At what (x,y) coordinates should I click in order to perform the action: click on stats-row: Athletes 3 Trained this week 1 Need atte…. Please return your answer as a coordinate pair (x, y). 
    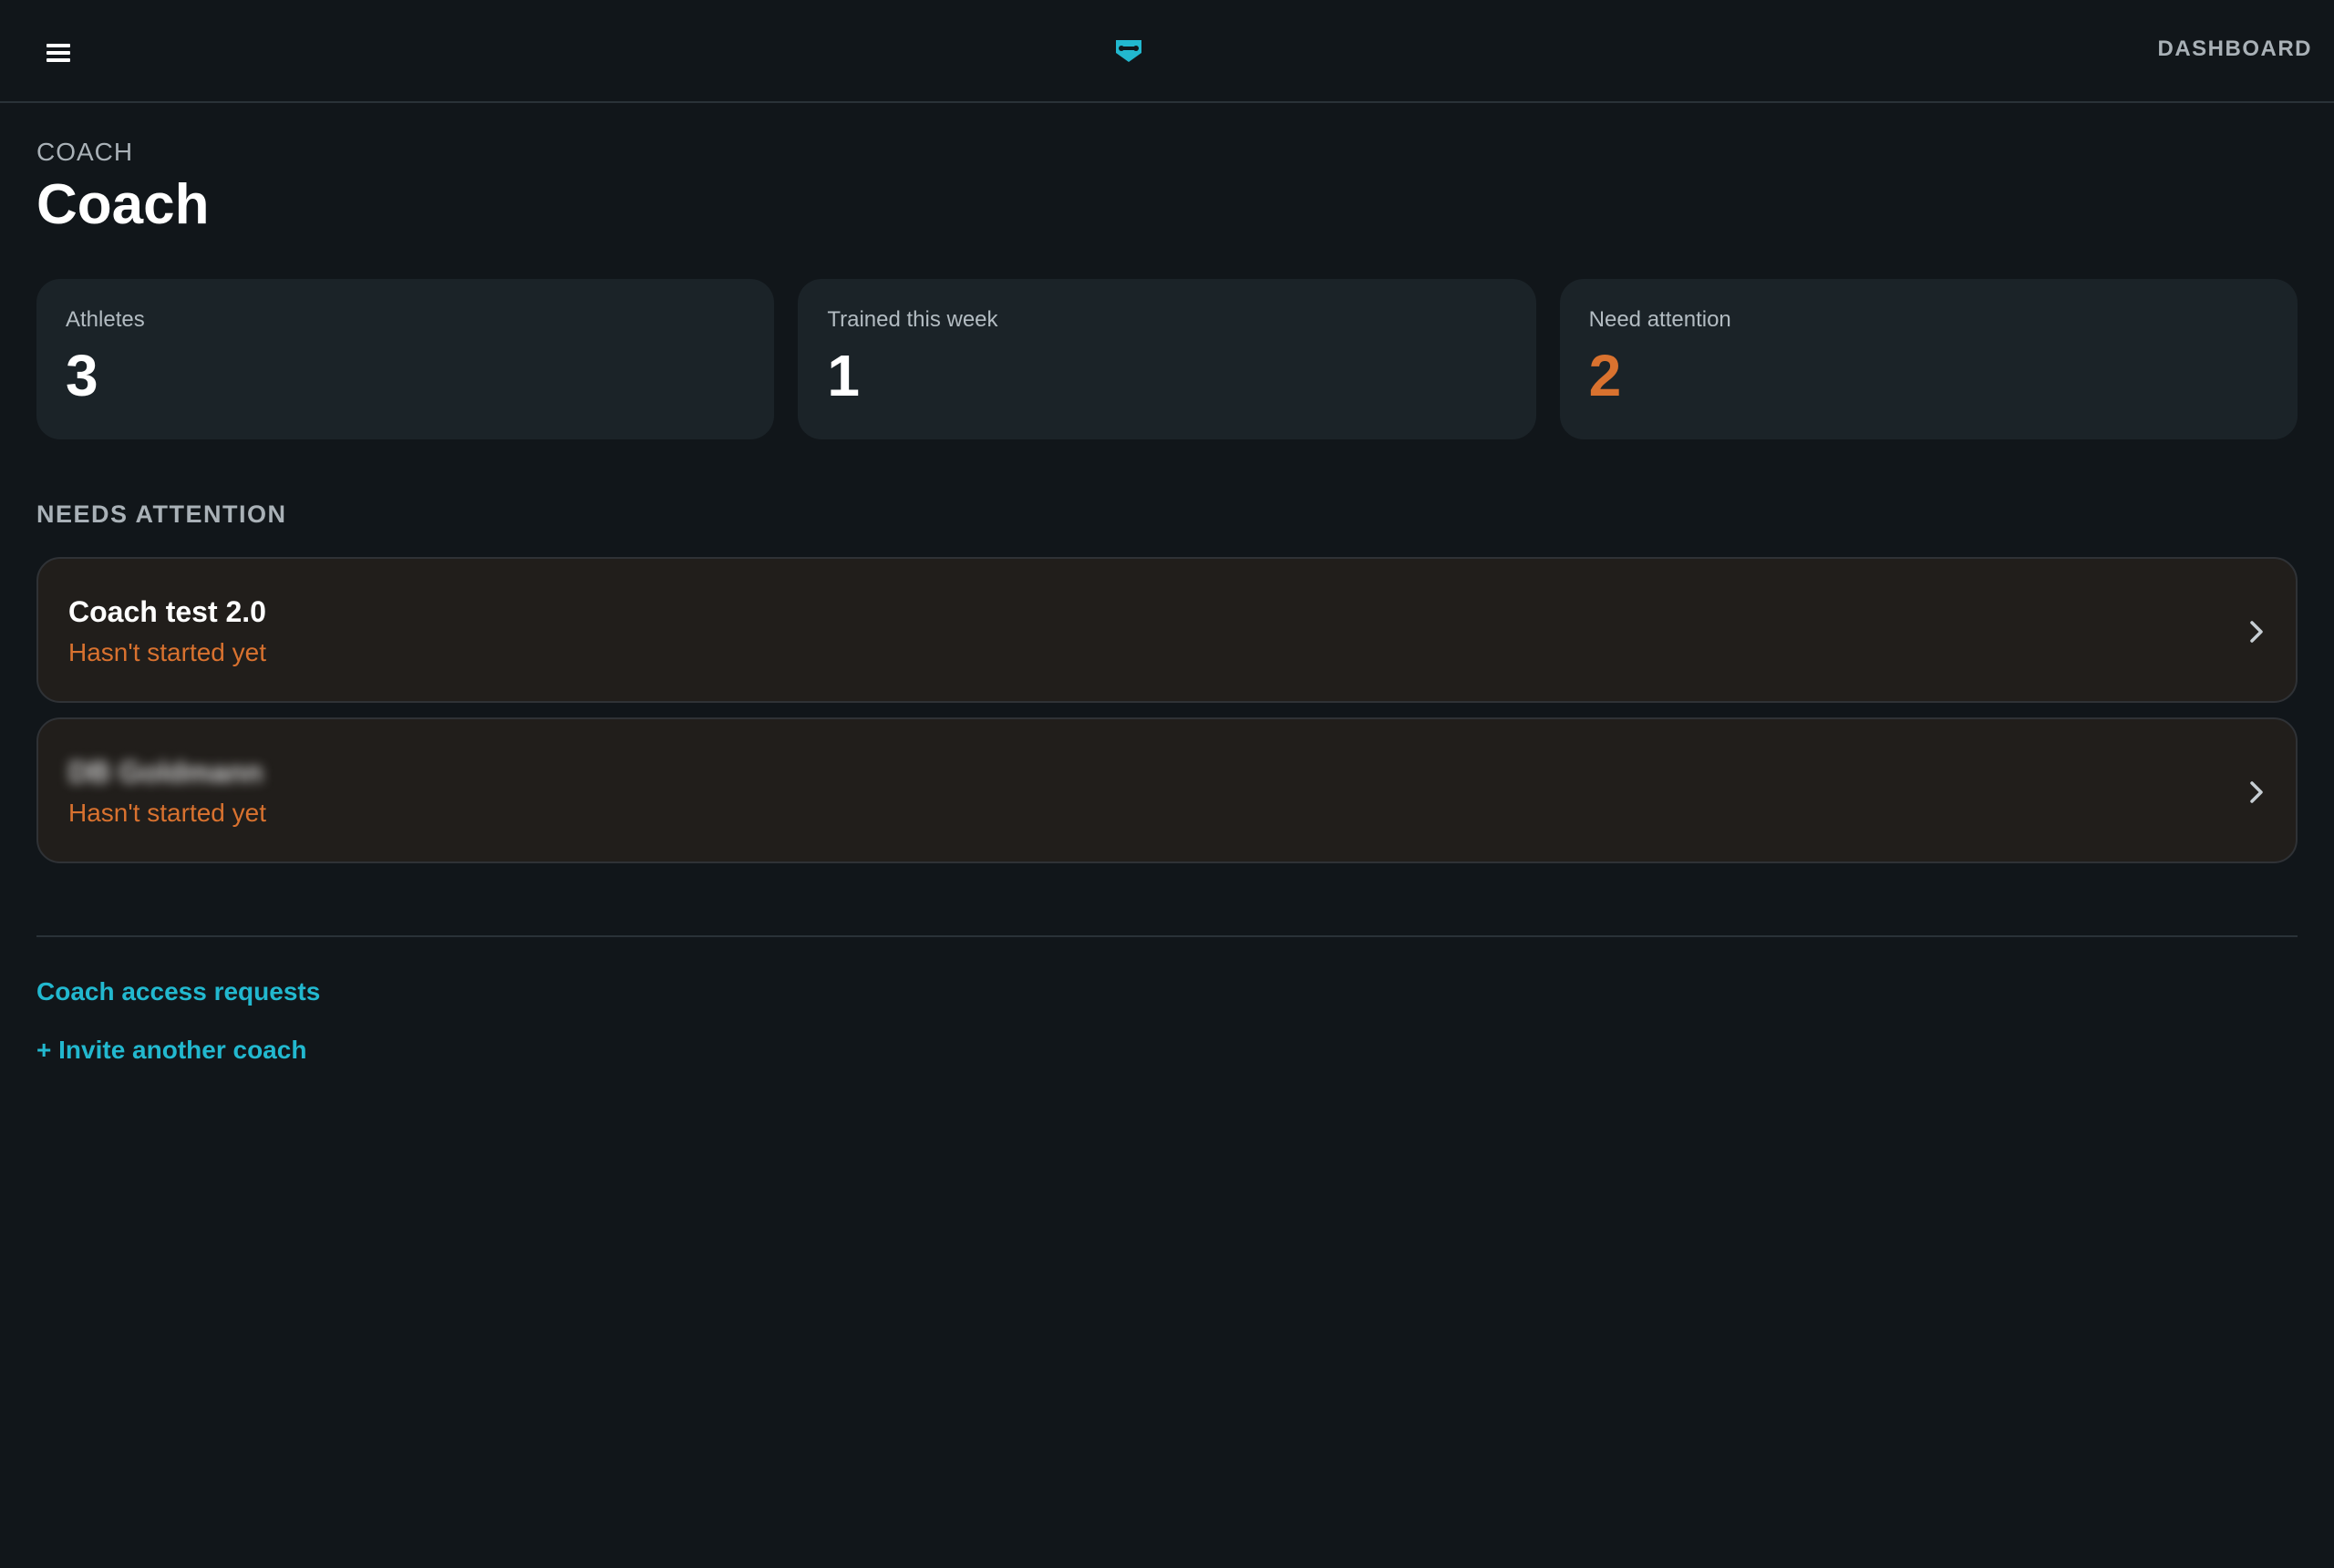
    Looking at the image, I should click on (1167, 359).